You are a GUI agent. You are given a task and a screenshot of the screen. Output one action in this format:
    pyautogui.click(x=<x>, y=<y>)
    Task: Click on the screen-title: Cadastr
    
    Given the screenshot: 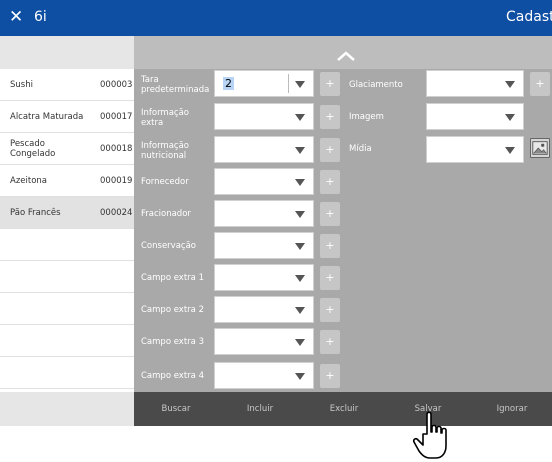 What is the action you would take?
    pyautogui.click(x=529, y=17)
    